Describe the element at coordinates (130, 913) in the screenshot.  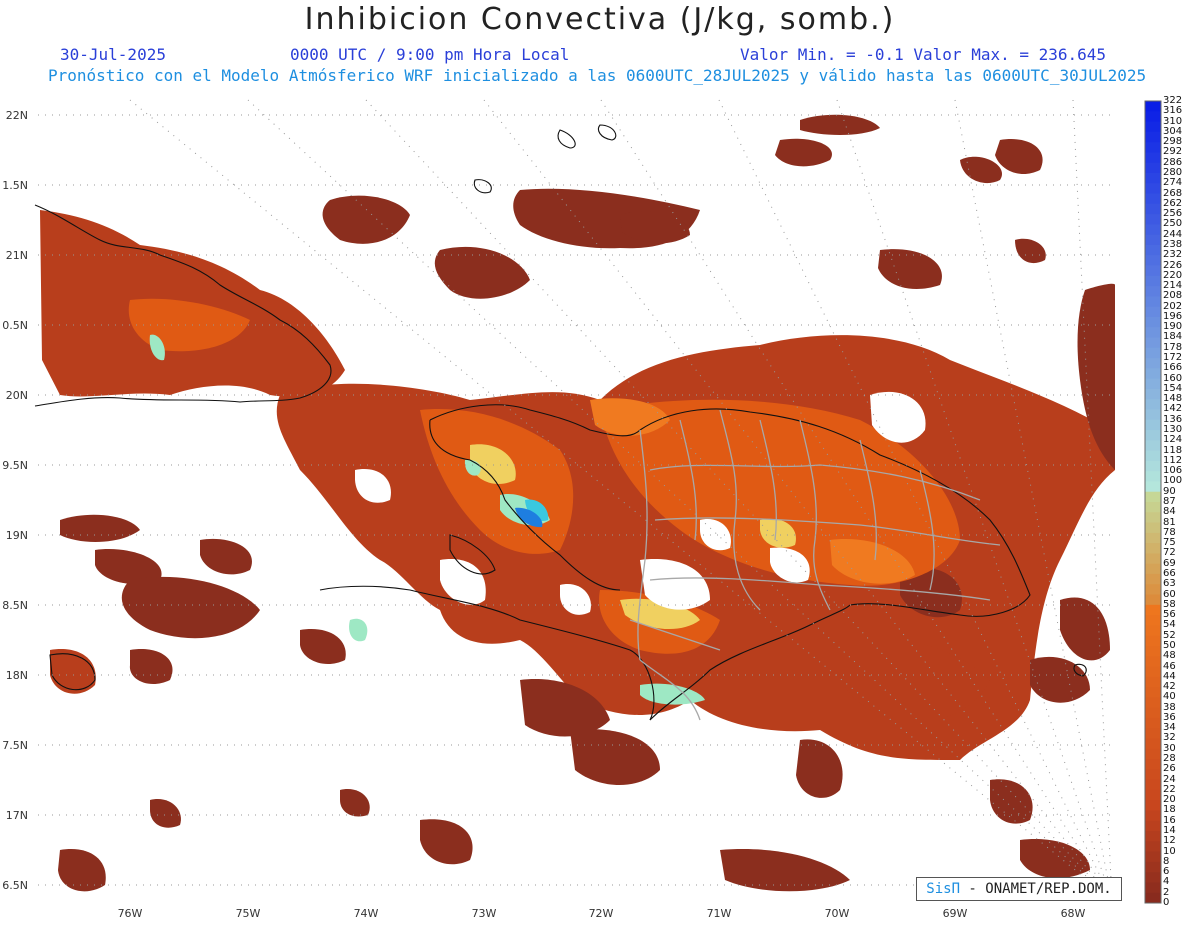
I see `lon-label-0: 76W` at that location.